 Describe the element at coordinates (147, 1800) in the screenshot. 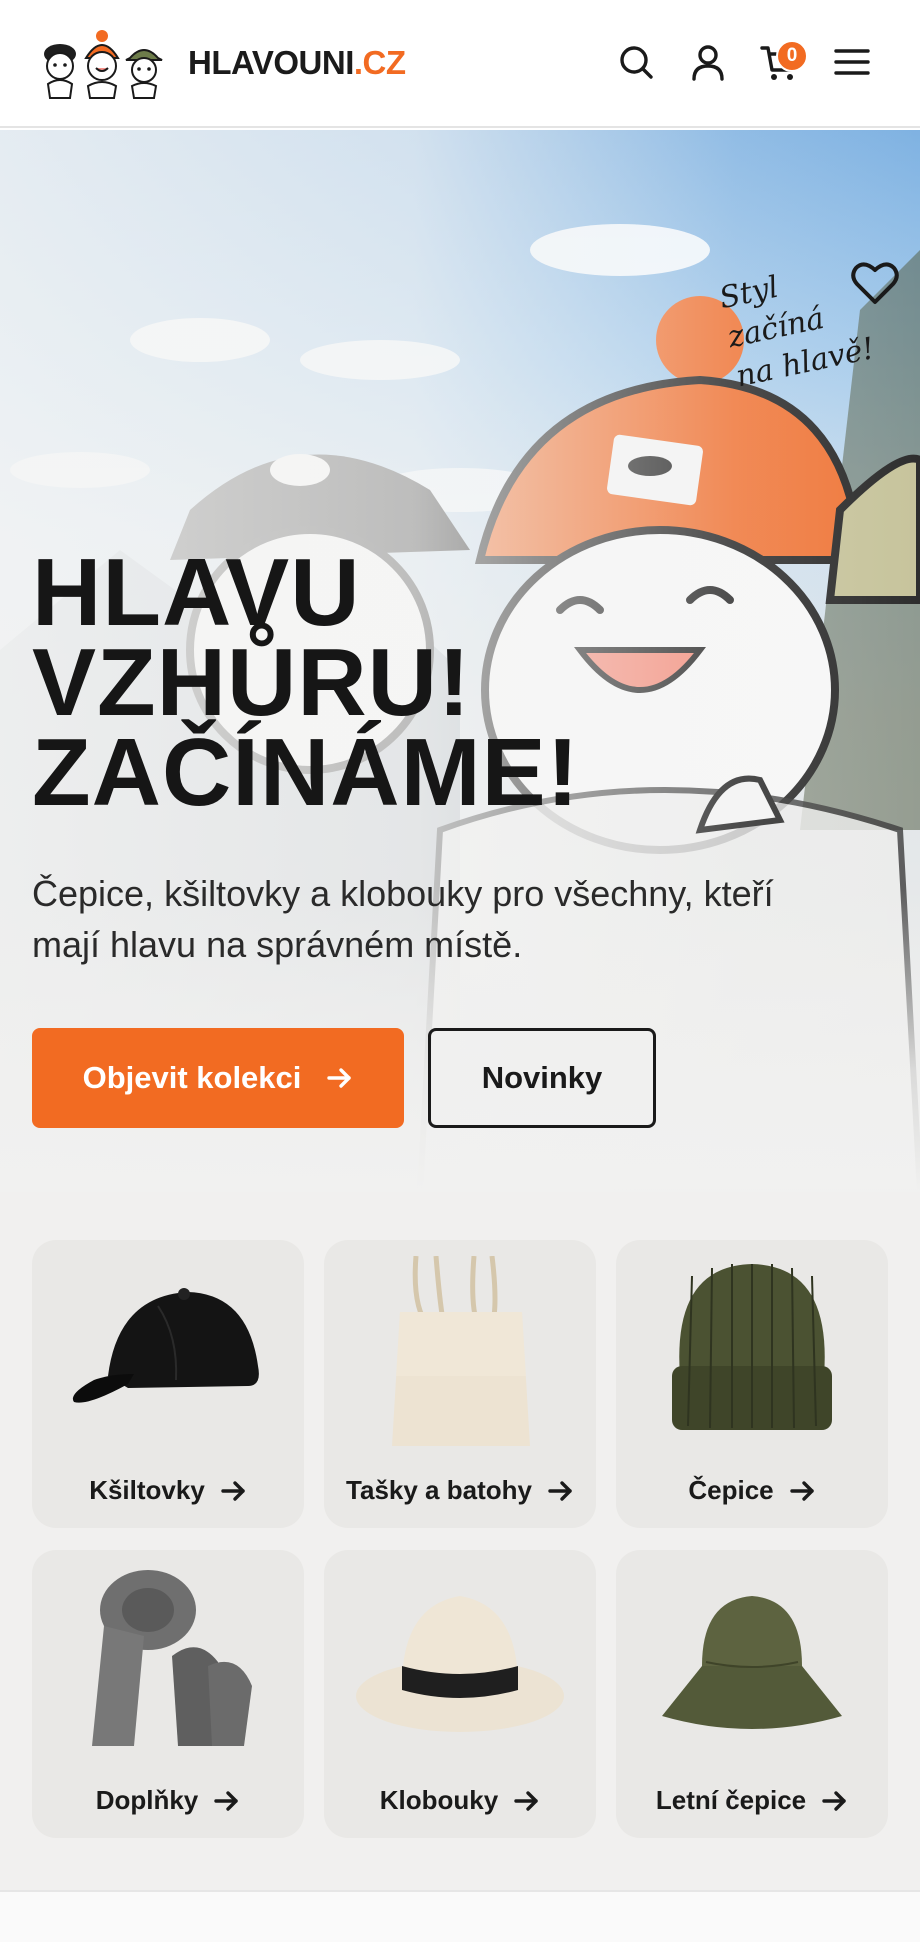

I see `category-label: Doplňky` at that location.